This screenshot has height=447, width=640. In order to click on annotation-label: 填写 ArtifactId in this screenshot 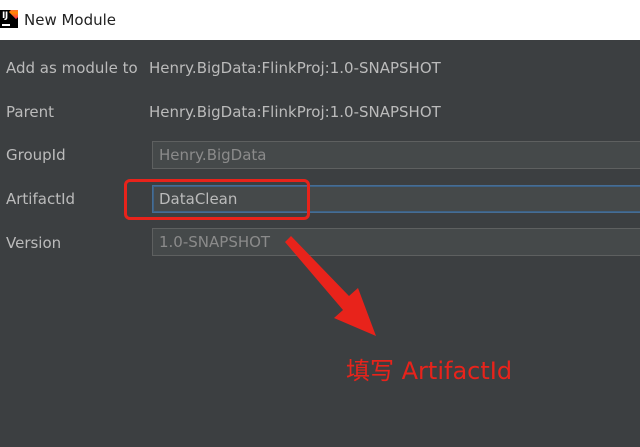, I will do `click(429, 371)`.